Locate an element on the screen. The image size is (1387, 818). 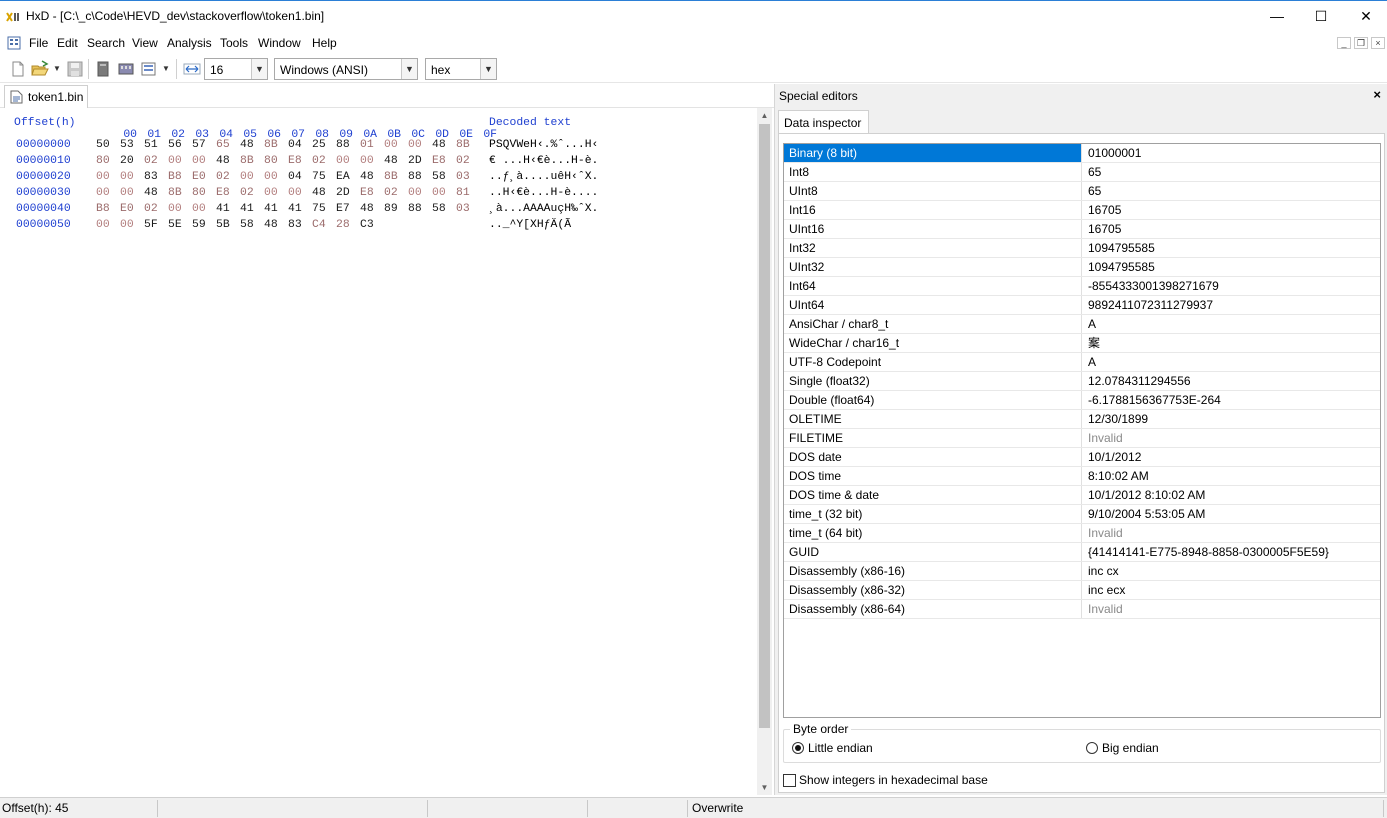
inspector-value: 9892411072311279937 is located at coordinates (1231, 305).